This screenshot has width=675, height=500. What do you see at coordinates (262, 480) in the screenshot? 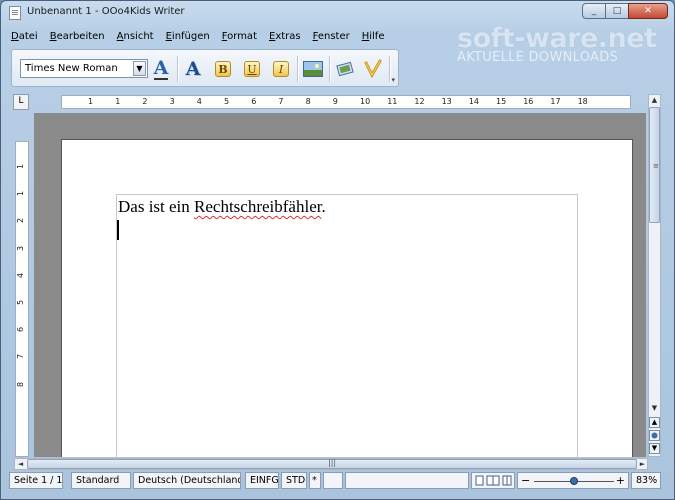
I see `status-insert-mode: EINFG` at bounding box center [262, 480].